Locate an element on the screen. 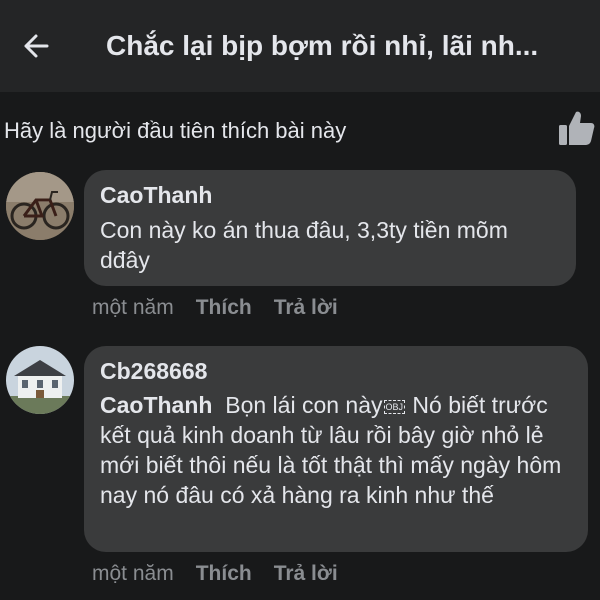  back-button is located at coordinates (36, 46).